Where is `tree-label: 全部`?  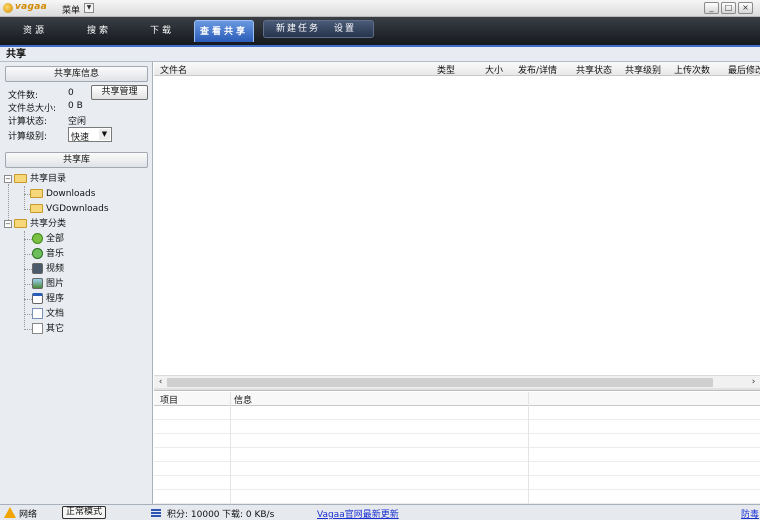 tree-label: 全部 is located at coordinates (55, 239).